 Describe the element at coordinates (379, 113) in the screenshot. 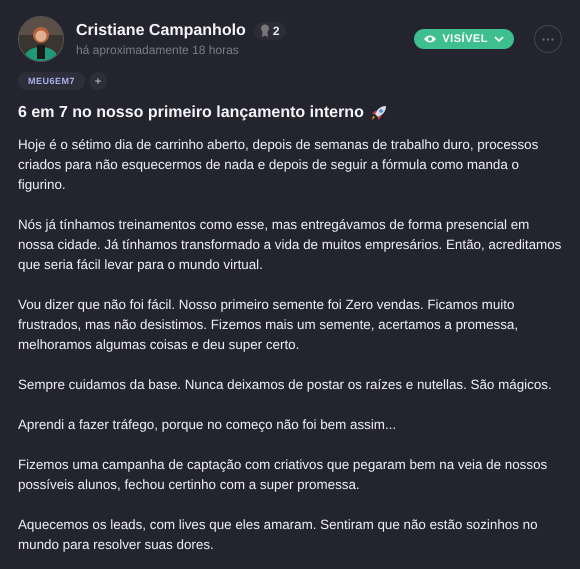

I see `rocket-icon` at that location.